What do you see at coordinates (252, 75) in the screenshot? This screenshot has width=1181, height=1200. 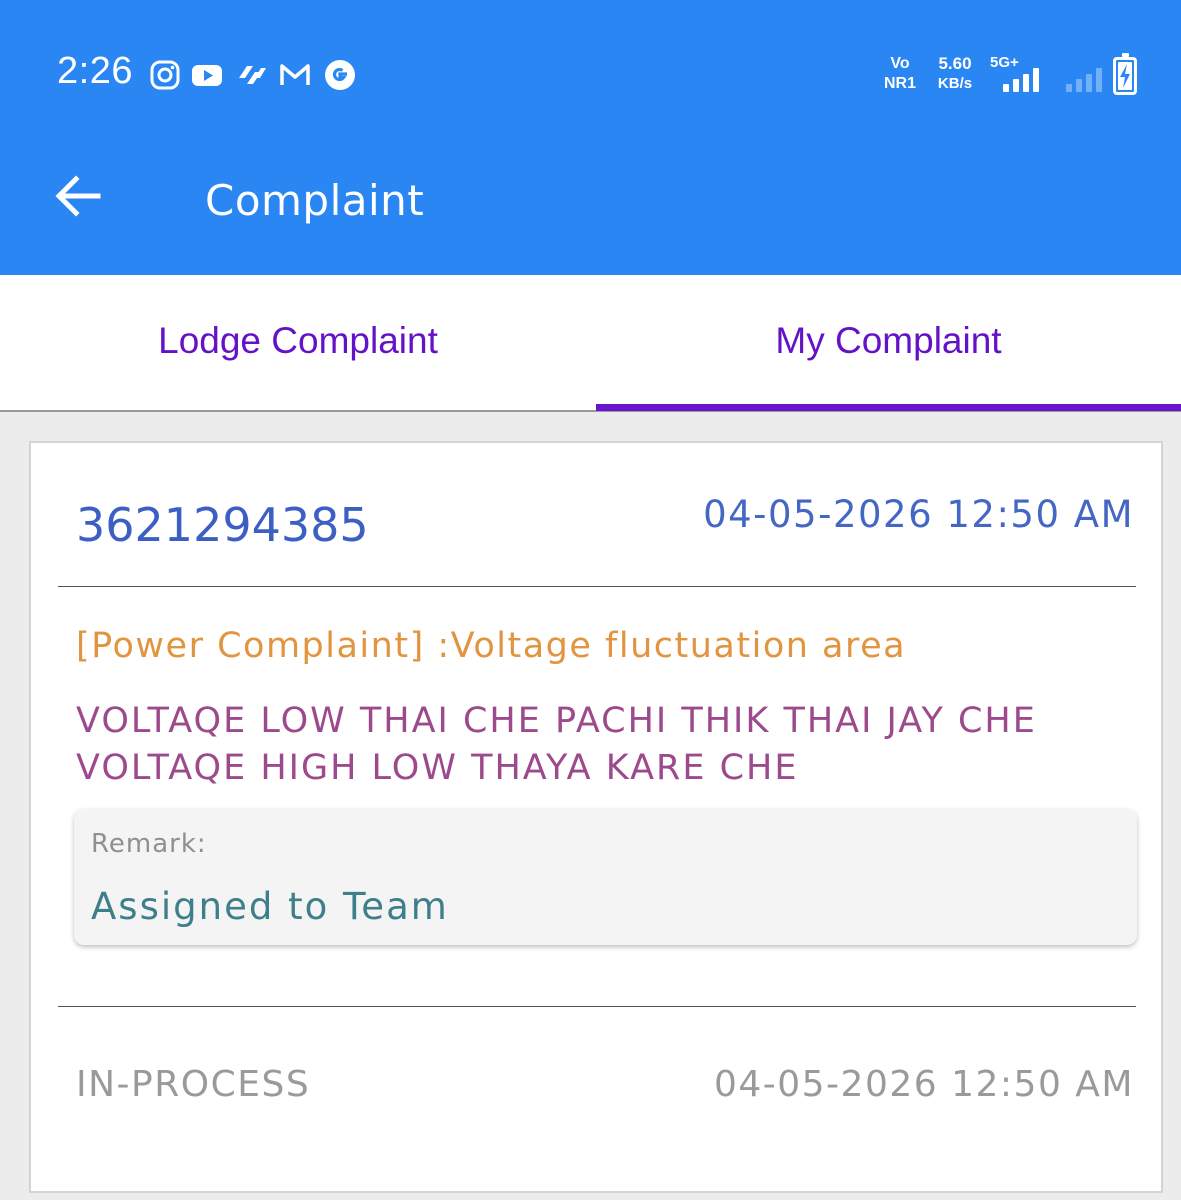 I see `paytm-icon` at bounding box center [252, 75].